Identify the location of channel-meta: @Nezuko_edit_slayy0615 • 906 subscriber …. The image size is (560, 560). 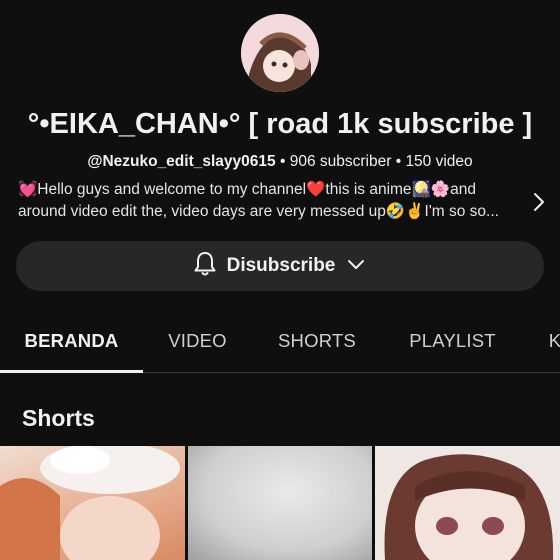
(280, 162).